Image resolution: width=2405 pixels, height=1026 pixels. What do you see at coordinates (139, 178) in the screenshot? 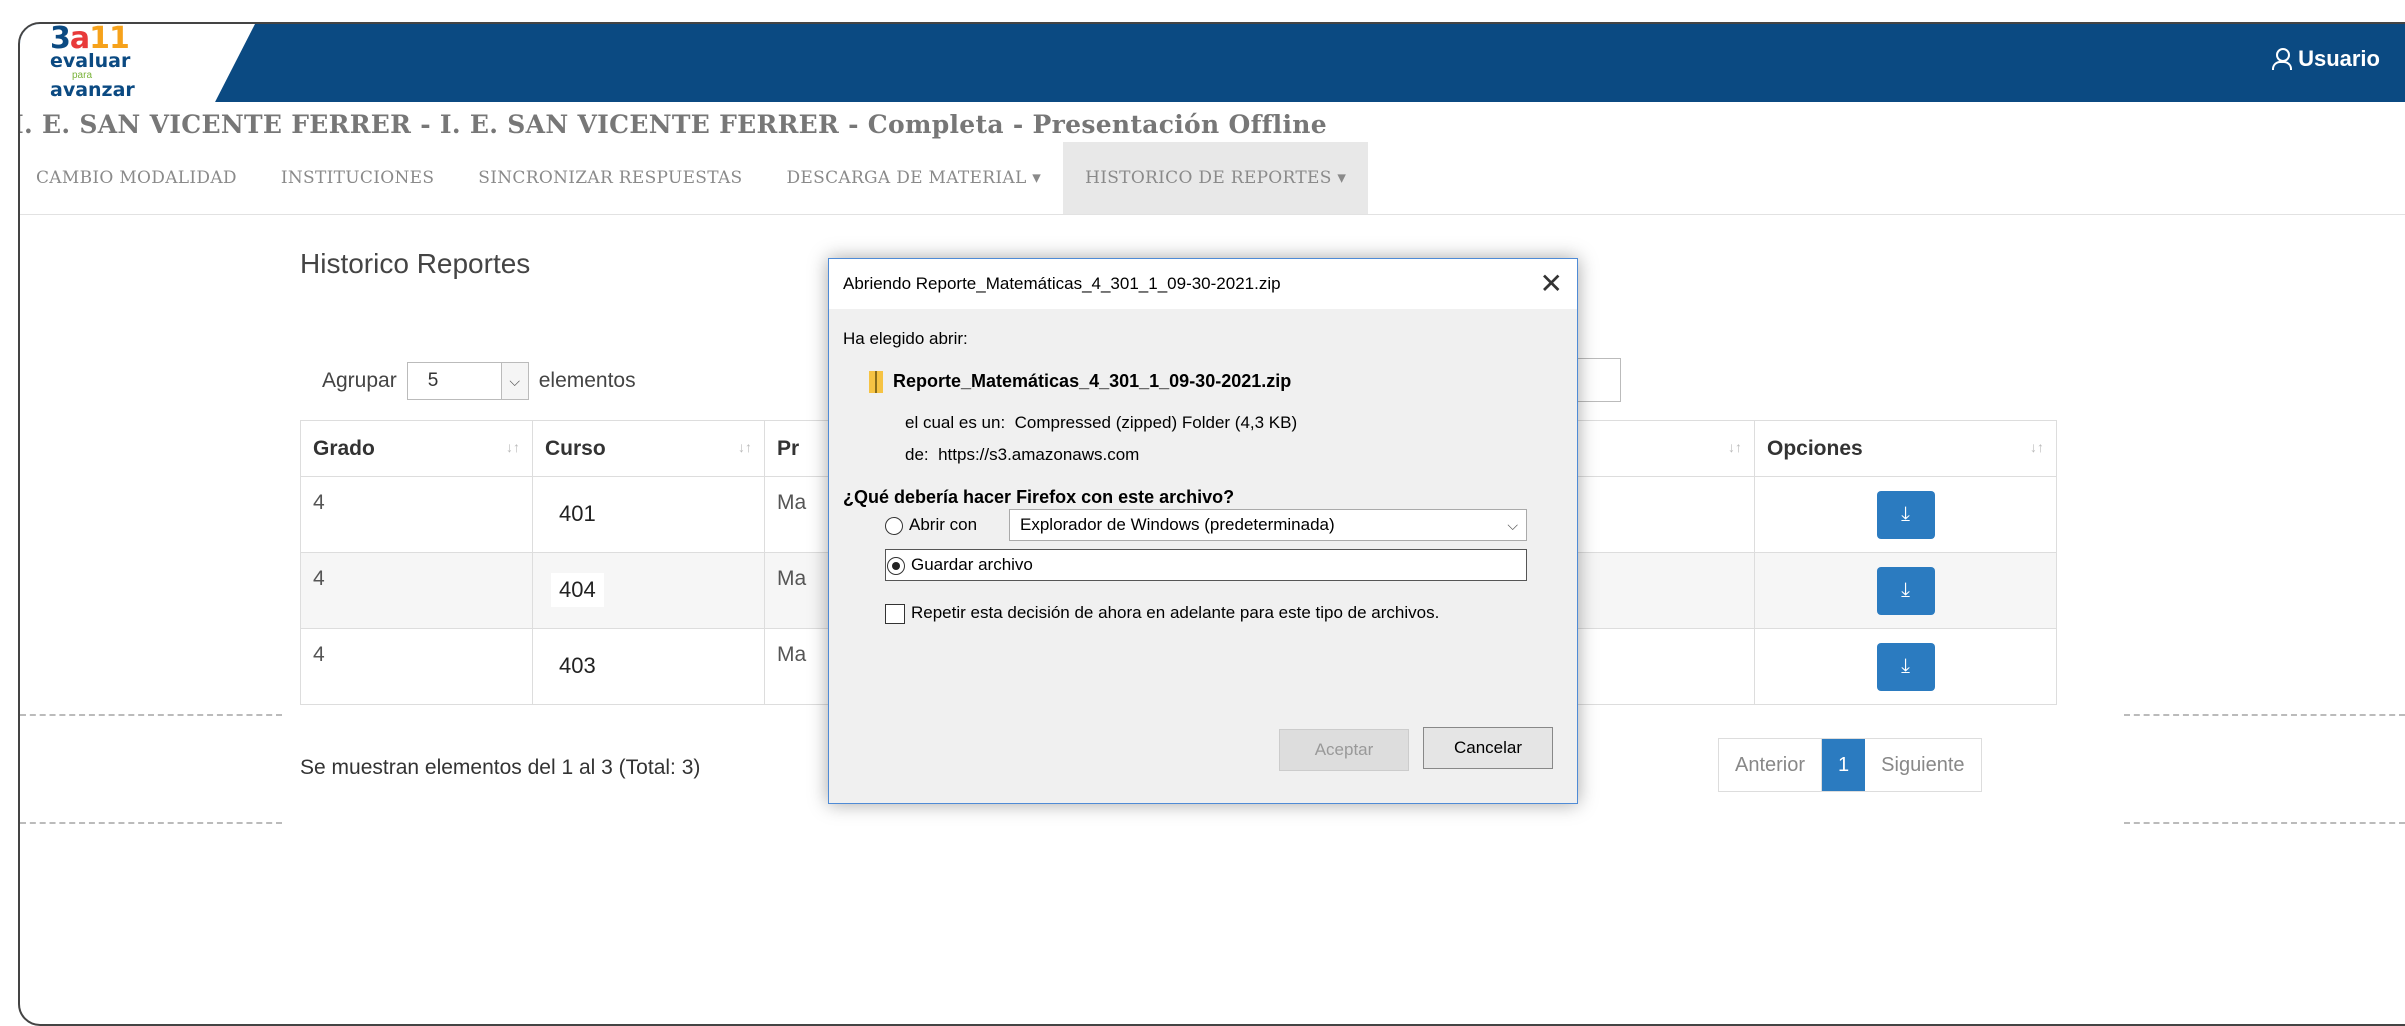
I see `tab-cambio-modalidad: CAMBIO MODALIDAD` at bounding box center [139, 178].